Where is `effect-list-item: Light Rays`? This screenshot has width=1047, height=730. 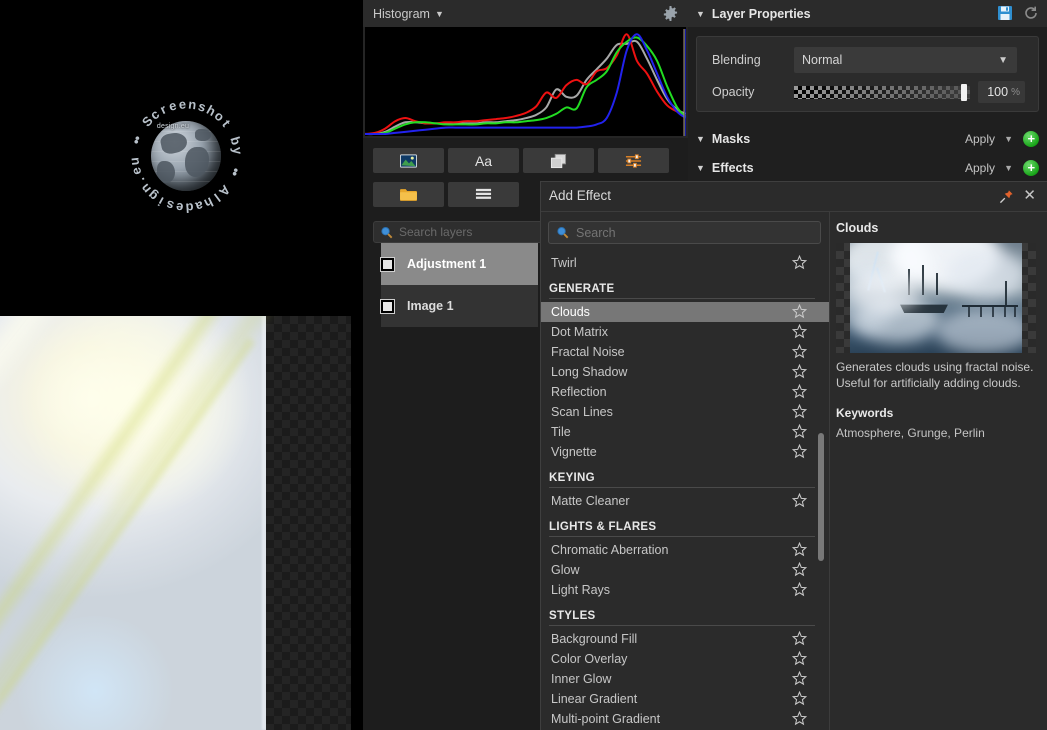
effect-list-item: Light Rays is located at coordinates (685, 590).